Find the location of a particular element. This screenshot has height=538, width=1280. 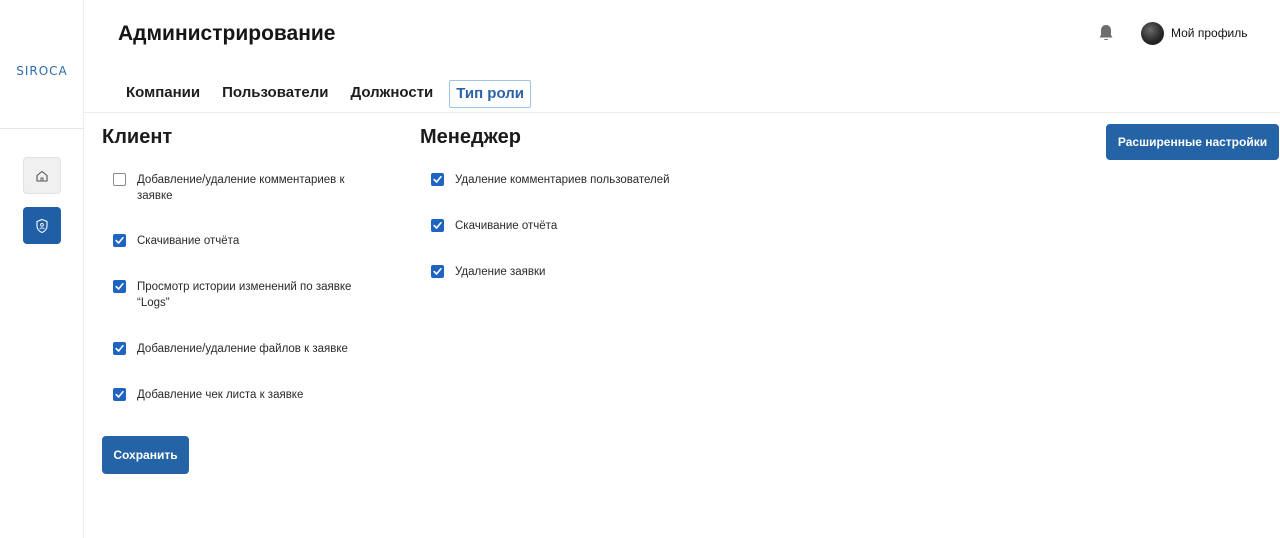

sidebar-item-home is located at coordinates (42, 175).